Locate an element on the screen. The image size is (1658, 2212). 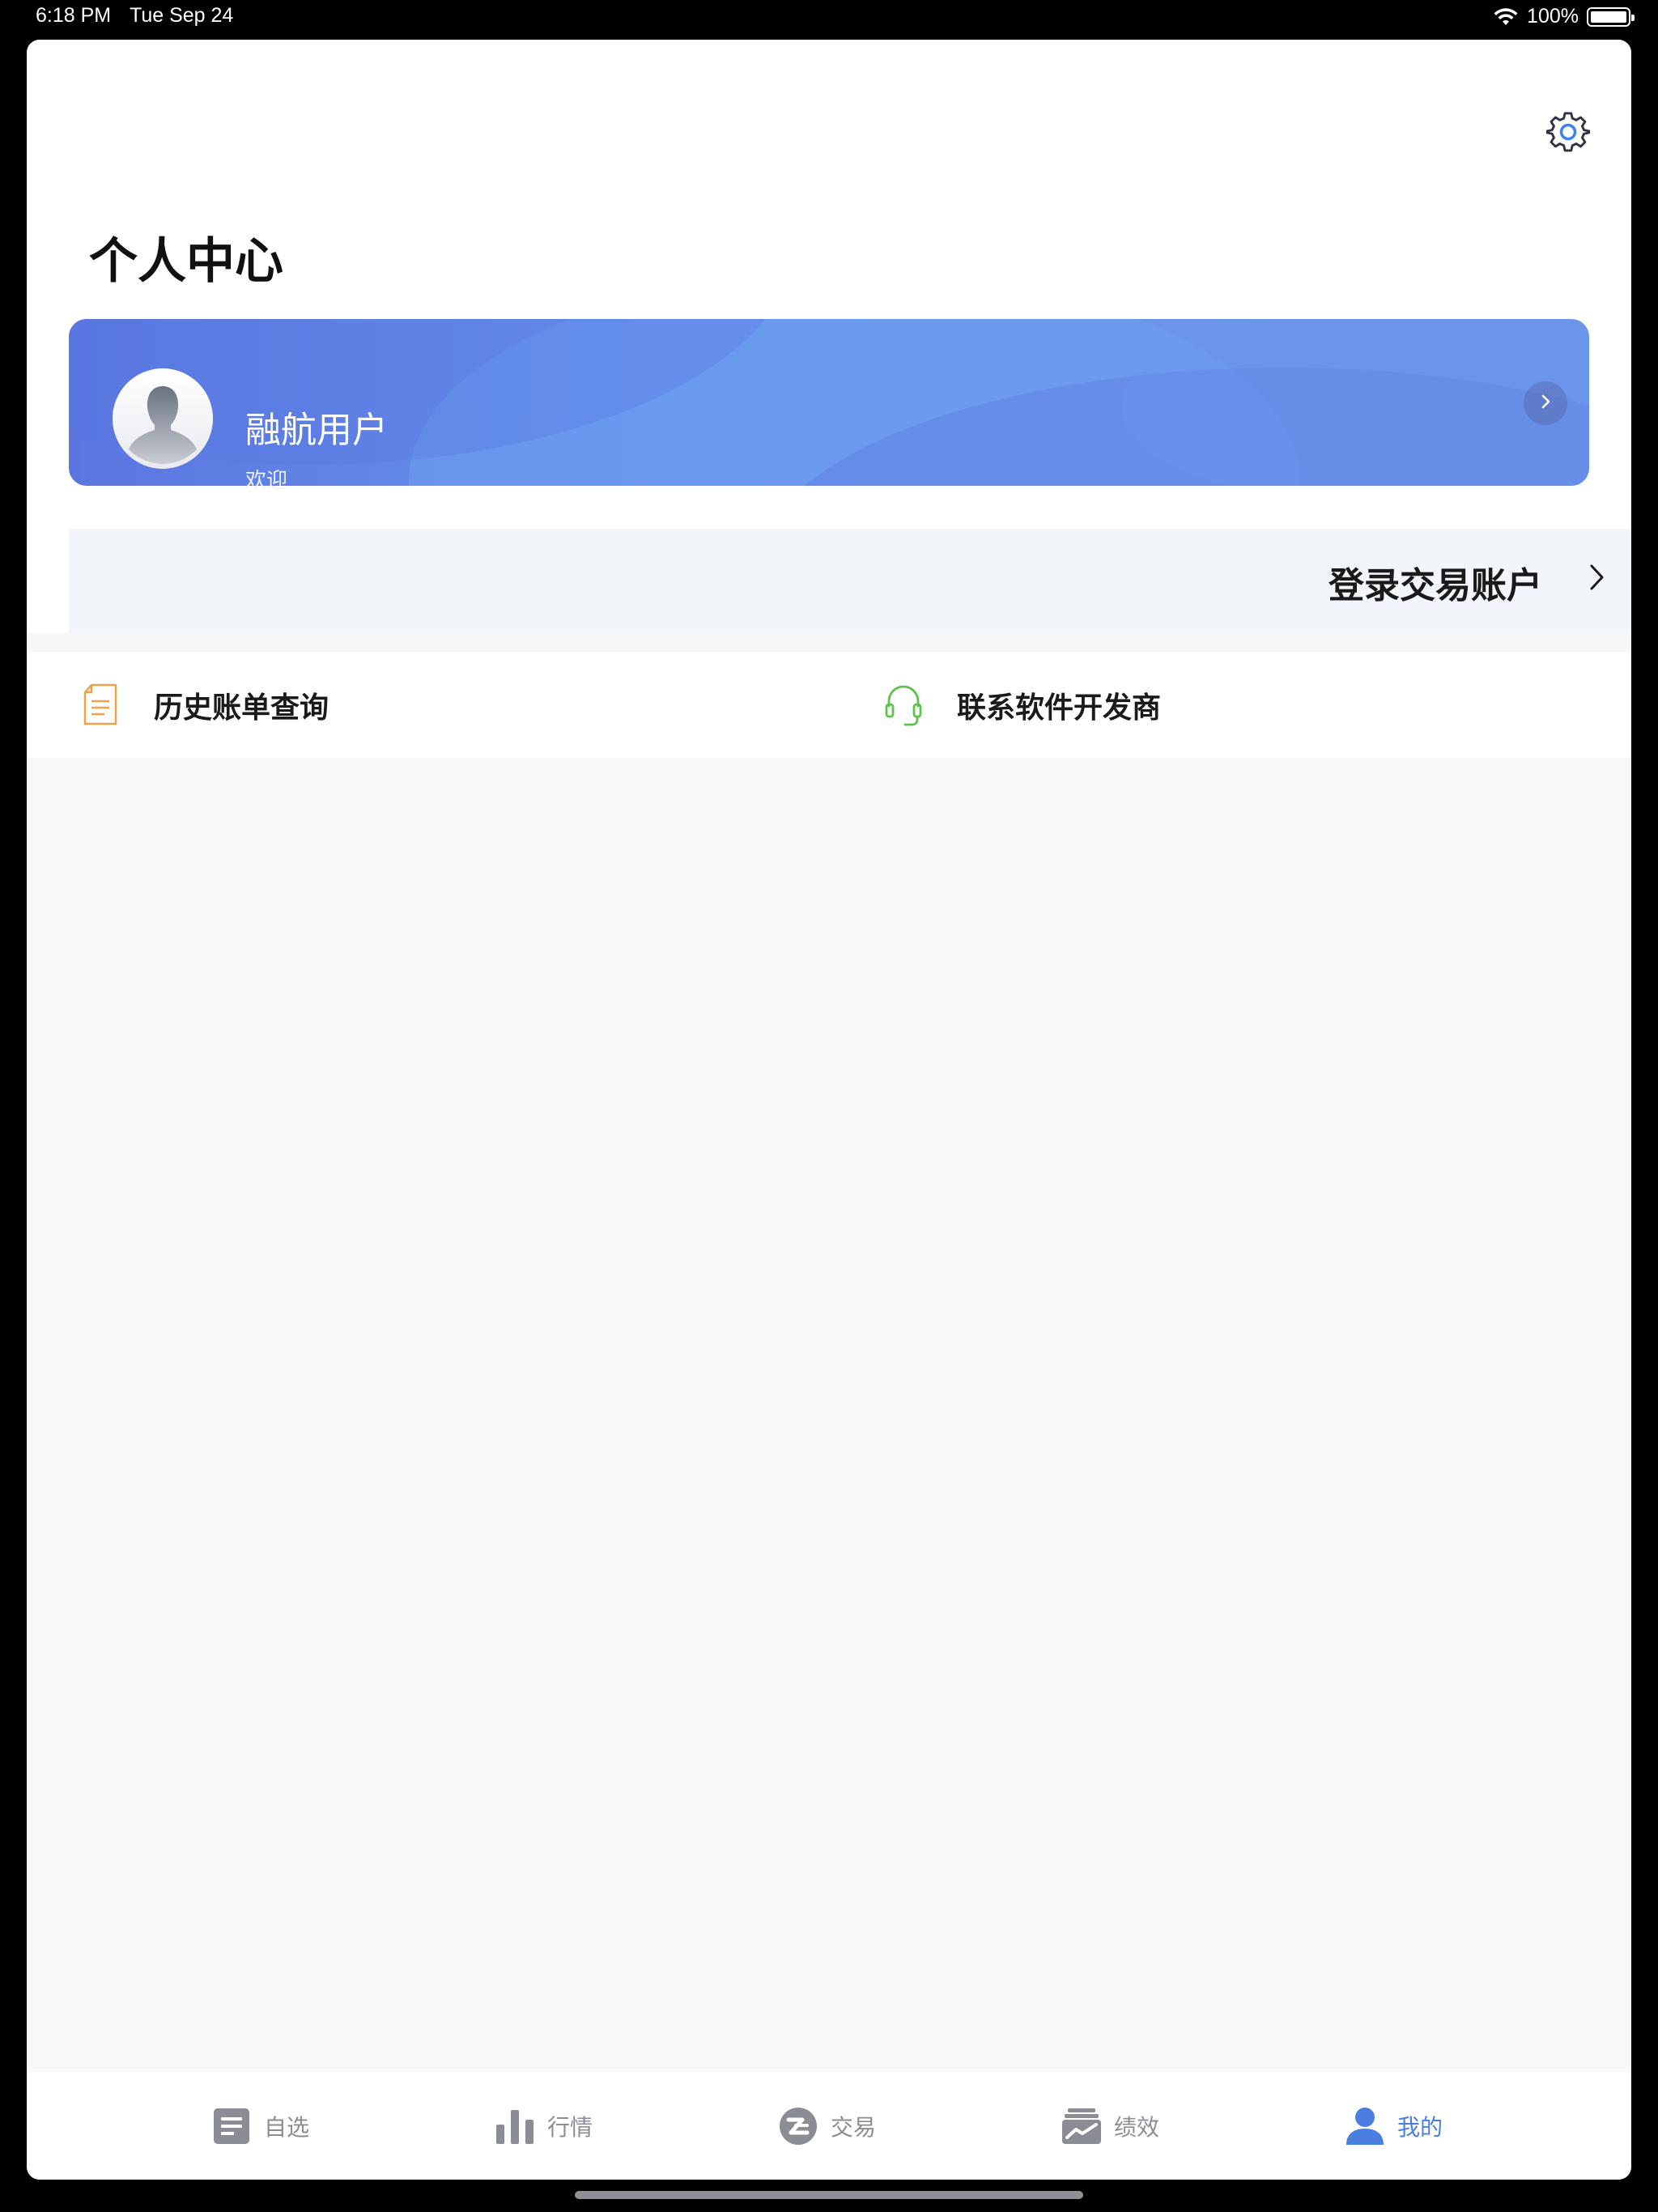
wifi-icon is located at coordinates (1506, 17).